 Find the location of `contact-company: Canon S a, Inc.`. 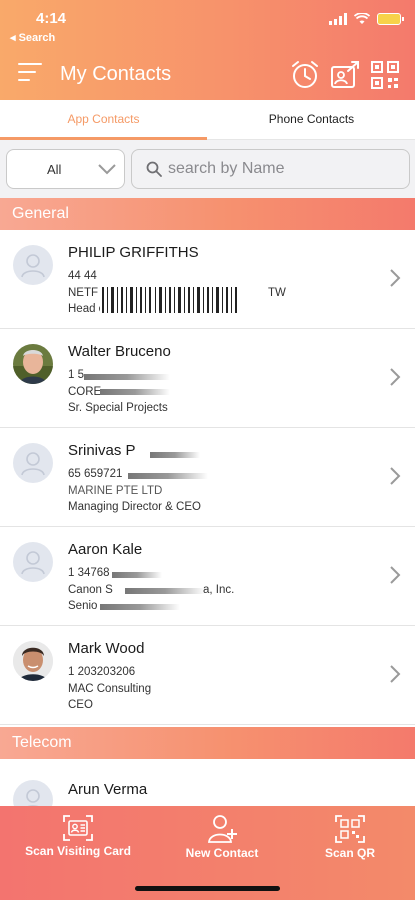

contact-company: Canon S a, Inc. is located at coordinates (151, 590).